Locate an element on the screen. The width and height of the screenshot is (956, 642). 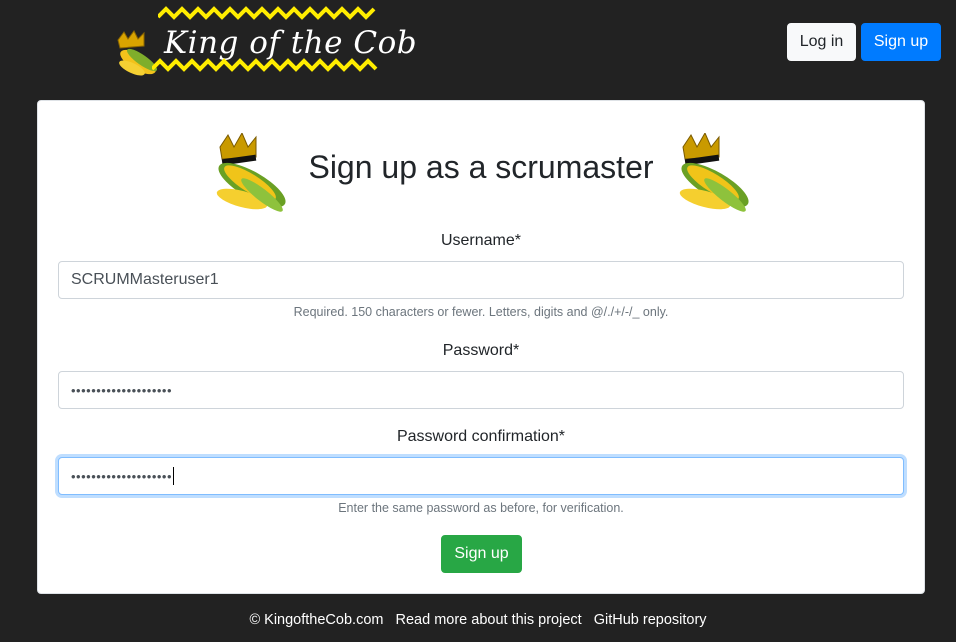
password-input: •••••••••••••••••••• is located at coordinates (481, 390).